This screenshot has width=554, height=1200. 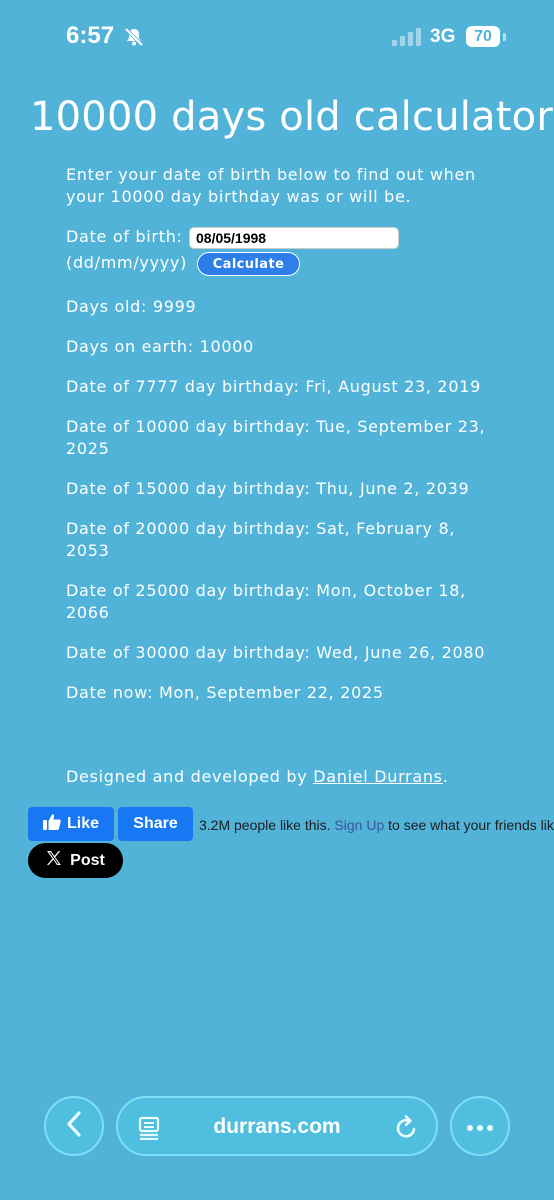 What do you see at coordinates (504, 37) in the screenshot?
I see `battery-nub` at bounding box center [504, 37].